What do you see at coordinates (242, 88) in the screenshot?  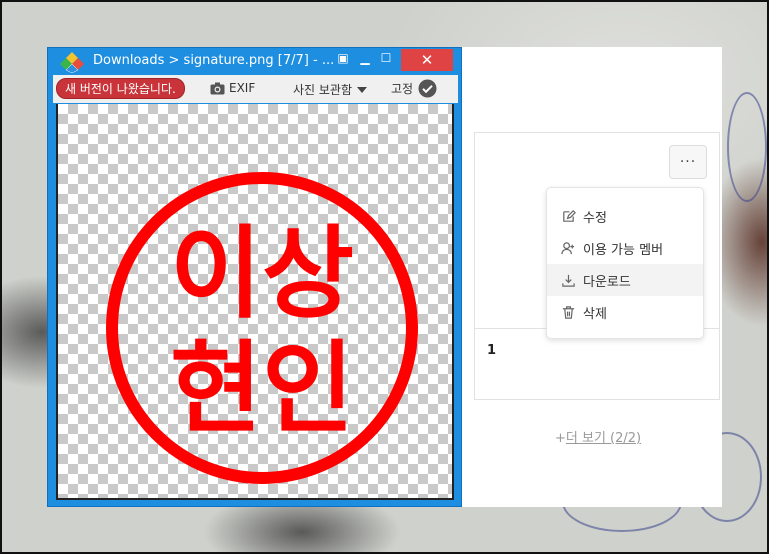 I see `exif-label: EXIF` at bounding box center [242, 88].